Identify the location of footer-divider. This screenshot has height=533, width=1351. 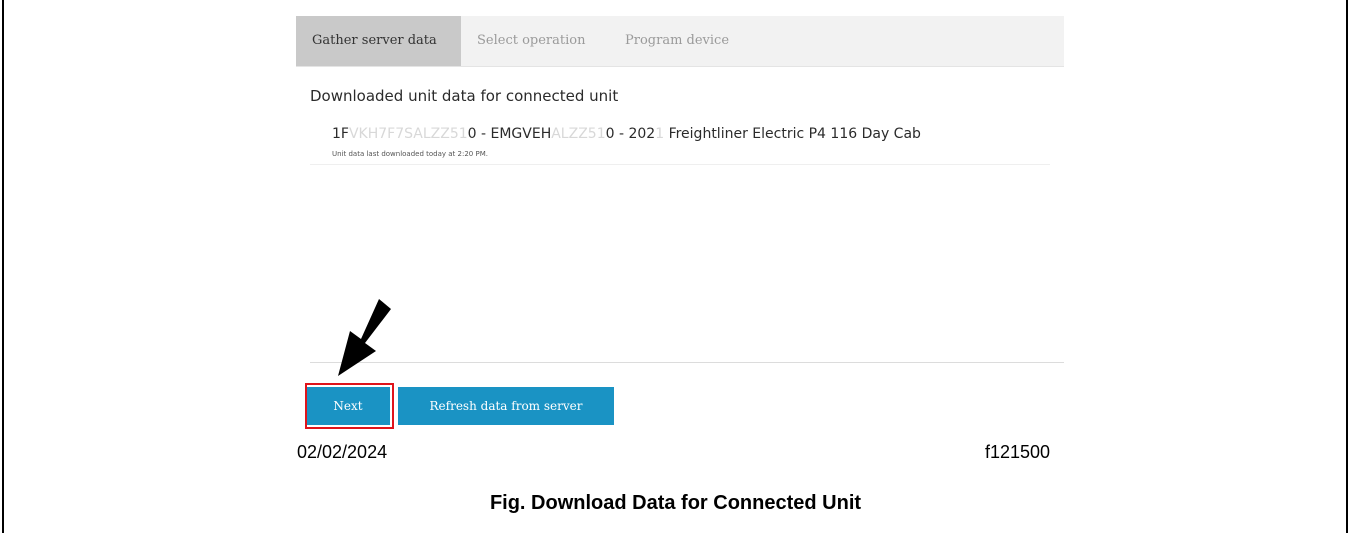
(687, 362).